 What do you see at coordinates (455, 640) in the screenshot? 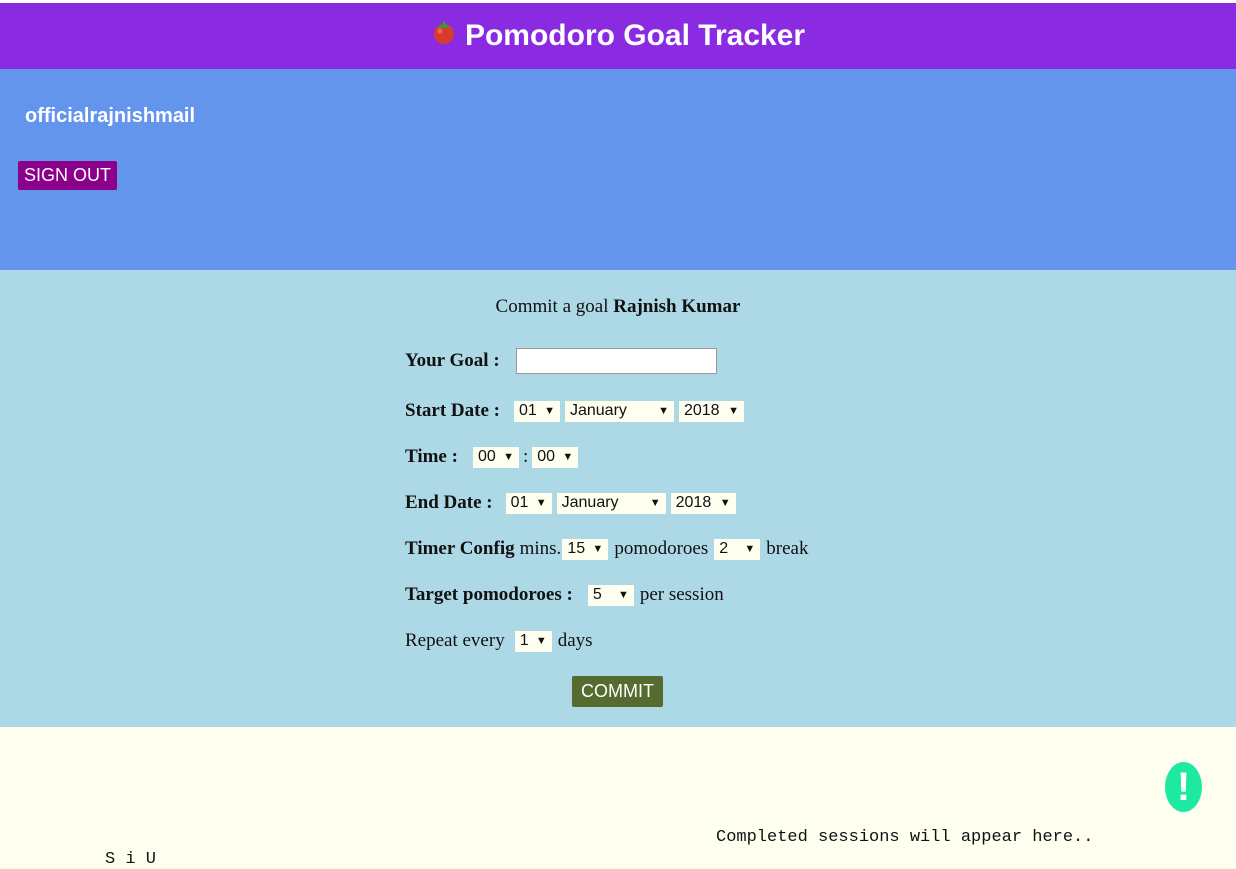
I see `repeat-prefix: Repeat every` at bounding box center [455, 640].